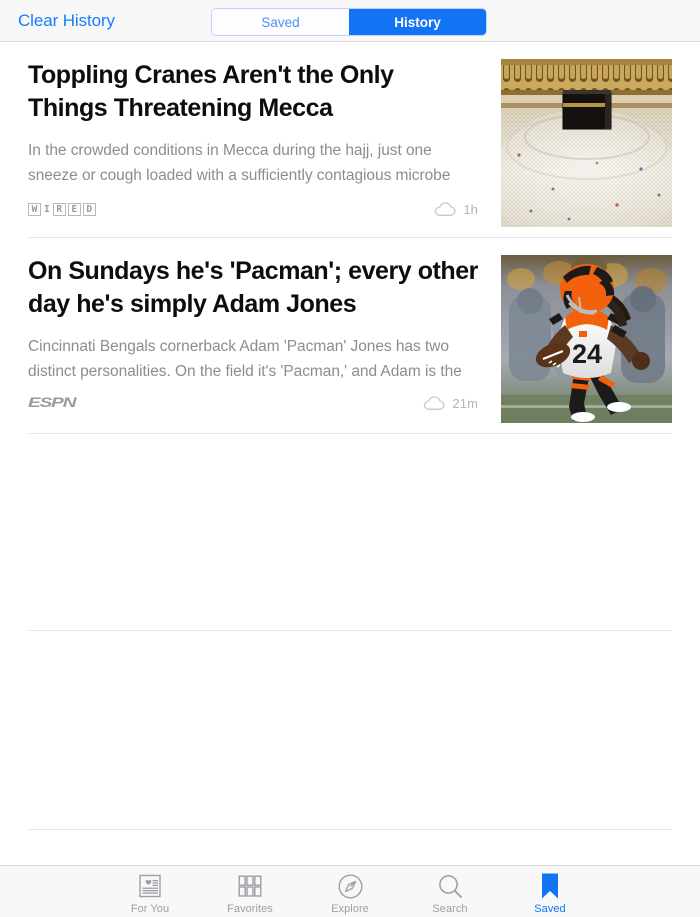 This screenshot has height=917, width=700. Describe the element at coordinates (150, 909) in the screenshot. I see `tab-label: For You` at that location.